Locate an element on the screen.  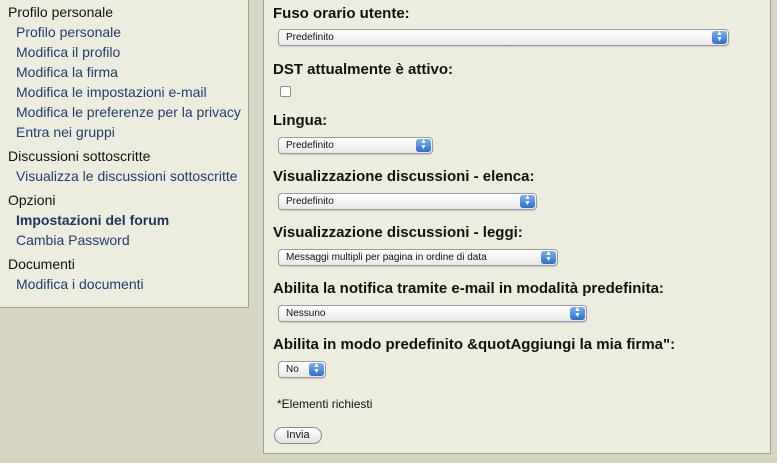
sidebar-item-profilo-personale: Profilo personale is located at coordinates (68, 32).